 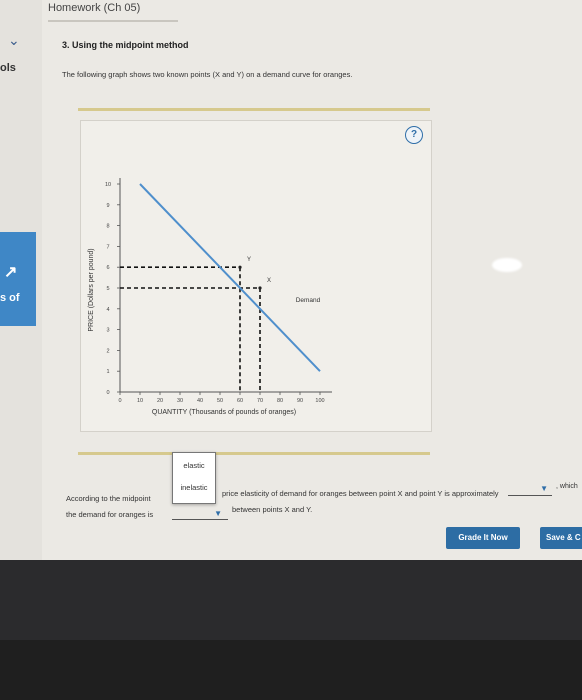 What do you see at coordinates (110, 514) in the screenshot?
I see `answer-line2-prefix: the demand for oranges is` at bounding box center [110, 514].